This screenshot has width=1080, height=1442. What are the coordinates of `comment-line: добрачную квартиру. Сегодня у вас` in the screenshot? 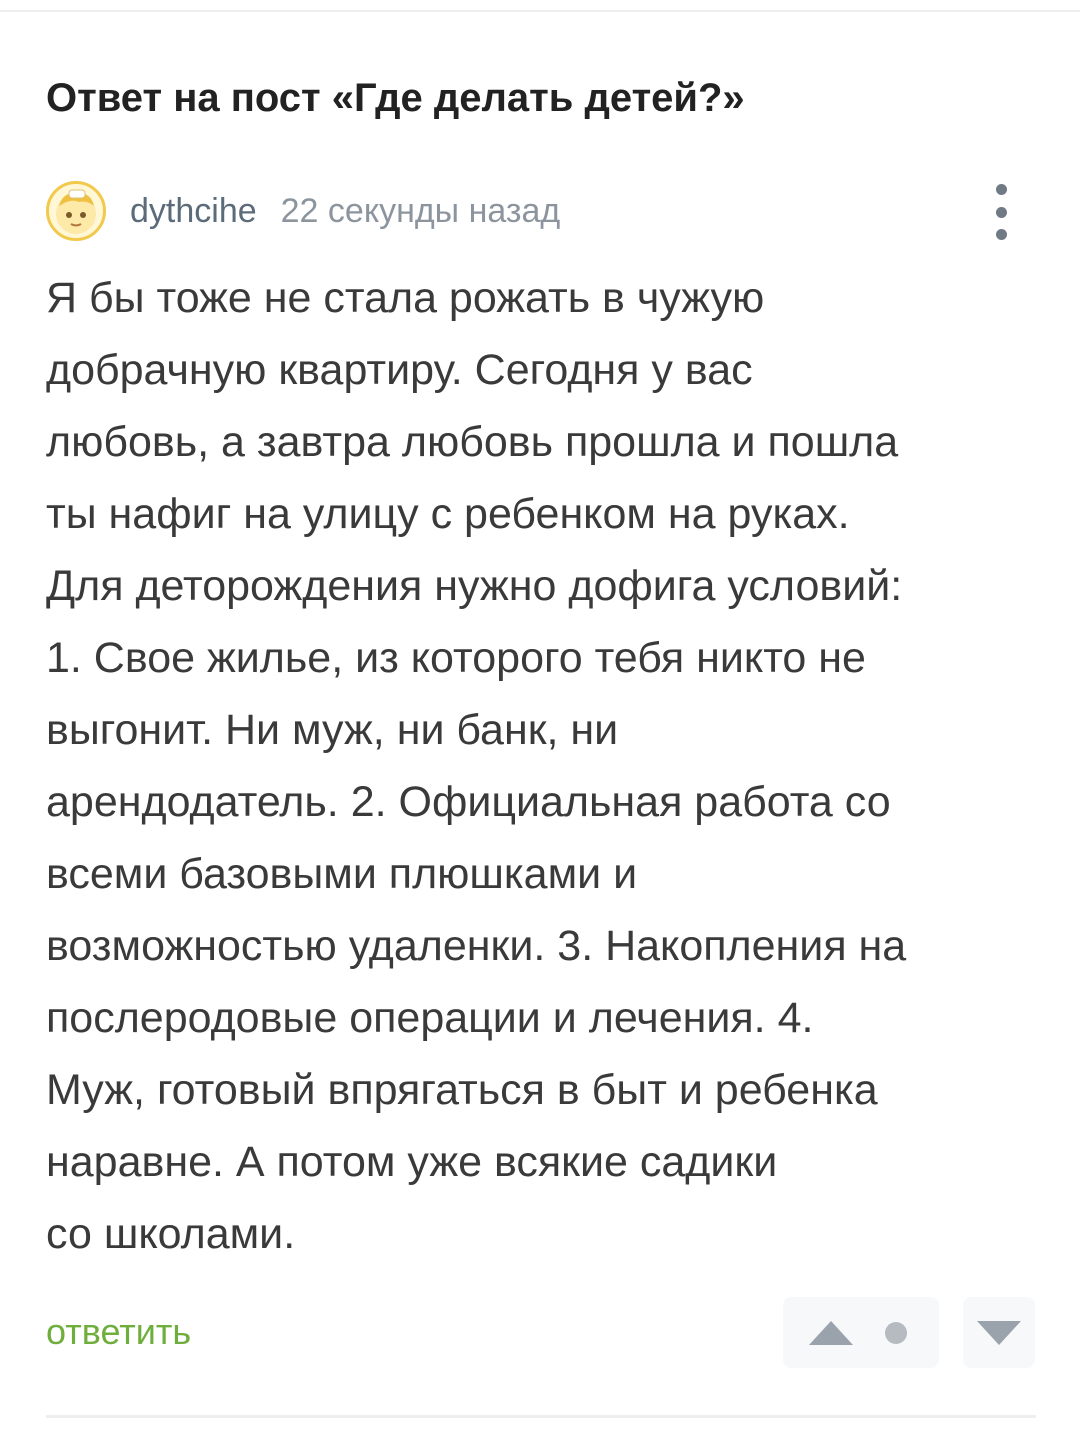 It's located at (399, 370).